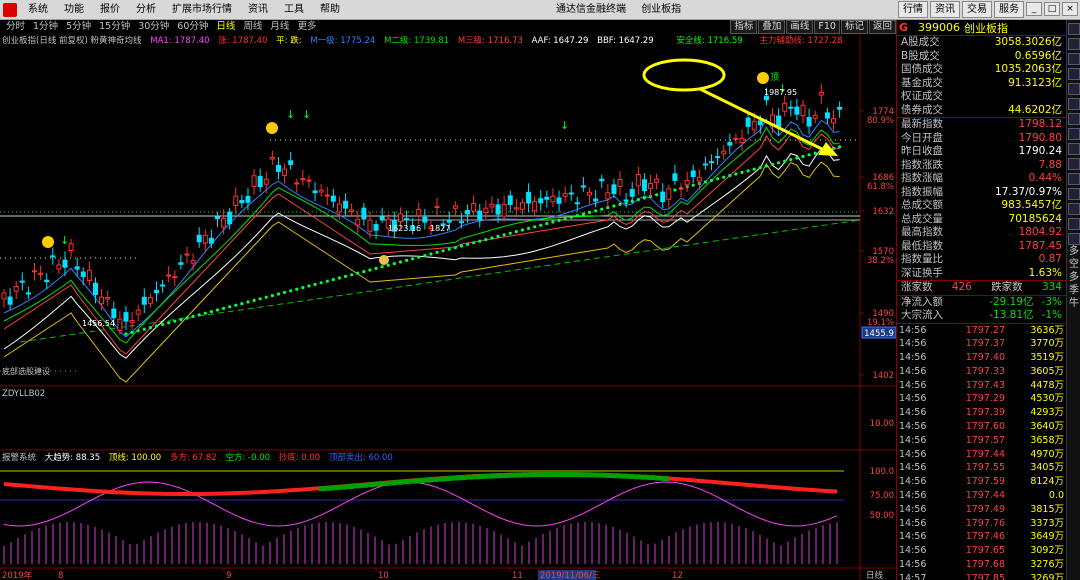 The height and width of the screenshot is (580, 1080). I want to click on tab-5min: 5分钟, so click(78, 27).